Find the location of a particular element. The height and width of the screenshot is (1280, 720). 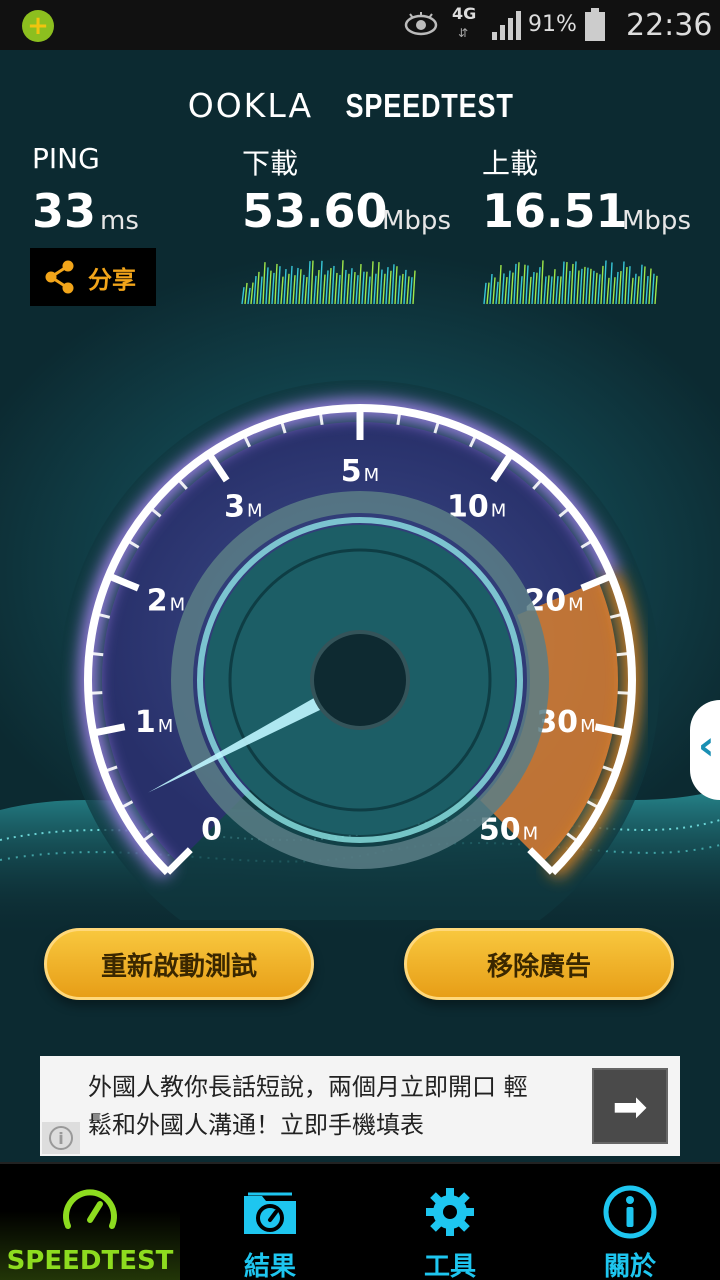

gauge-minor-tick is located at coordinates (622, 654).